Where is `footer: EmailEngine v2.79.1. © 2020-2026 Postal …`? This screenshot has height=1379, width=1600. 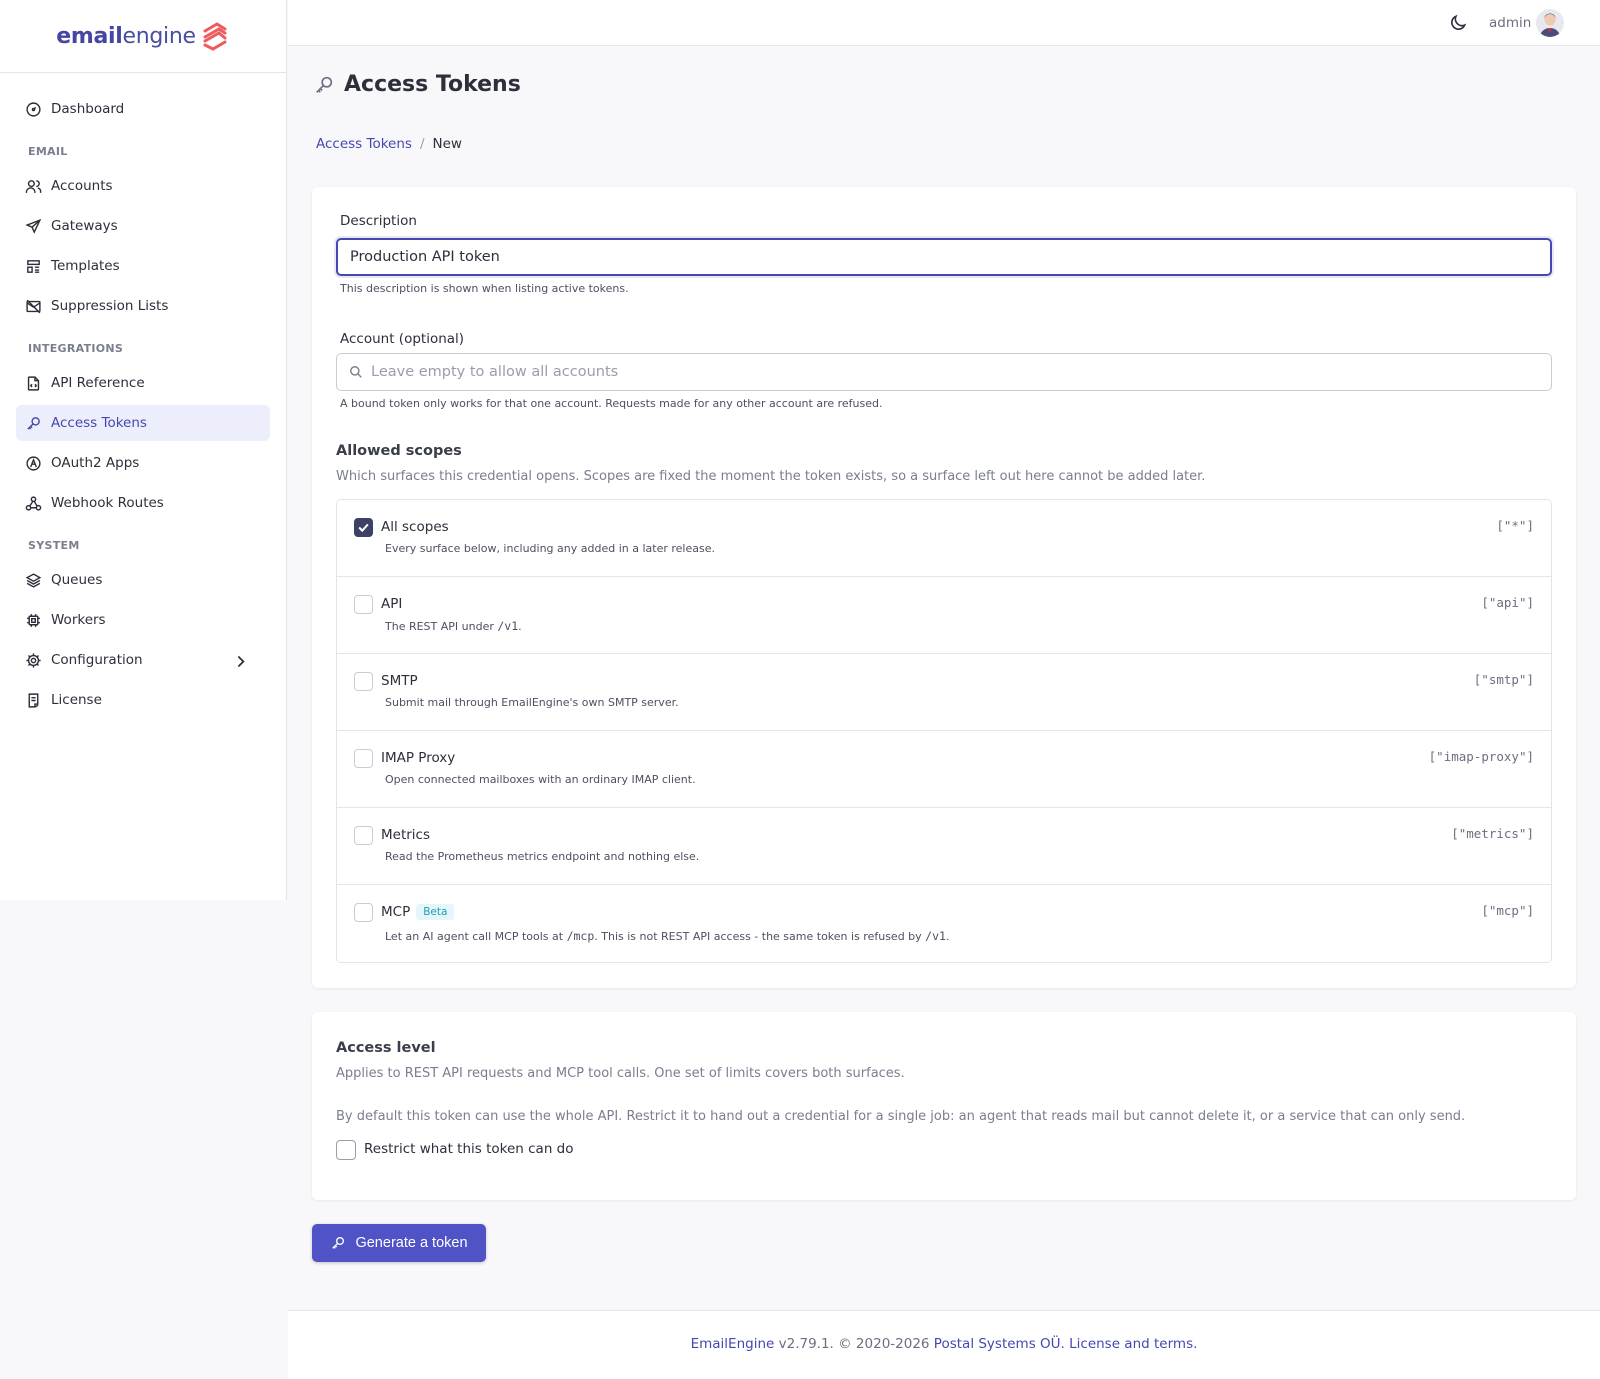
footer: EmailEngine v2.79.1. © 2020-2026 Postal … is located at coordinates (944, 1344).